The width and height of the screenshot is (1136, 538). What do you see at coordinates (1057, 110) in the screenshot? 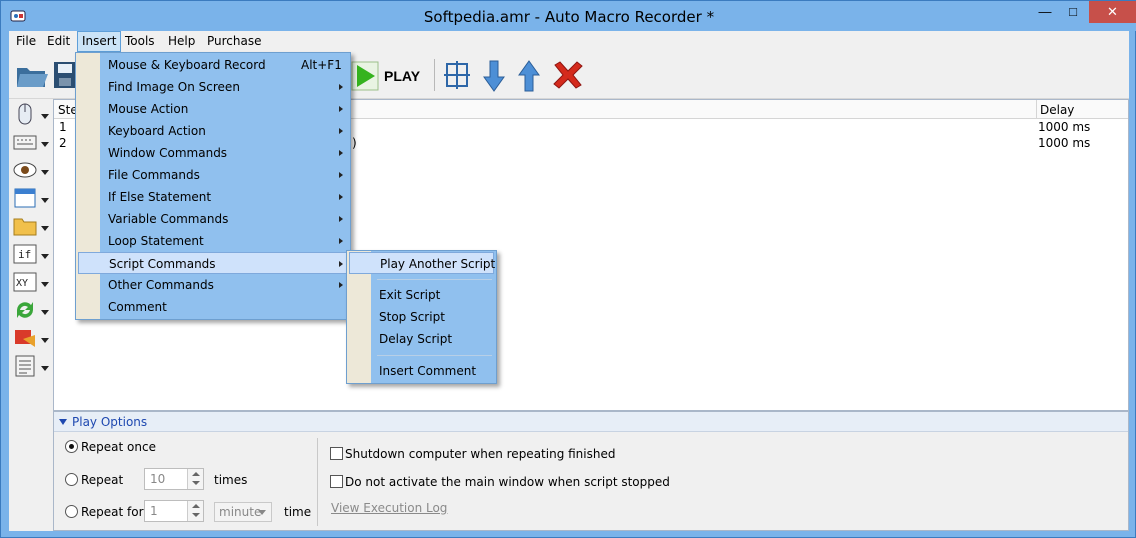
I see `column-delay: Delay` at bounding box center [1057, 110].